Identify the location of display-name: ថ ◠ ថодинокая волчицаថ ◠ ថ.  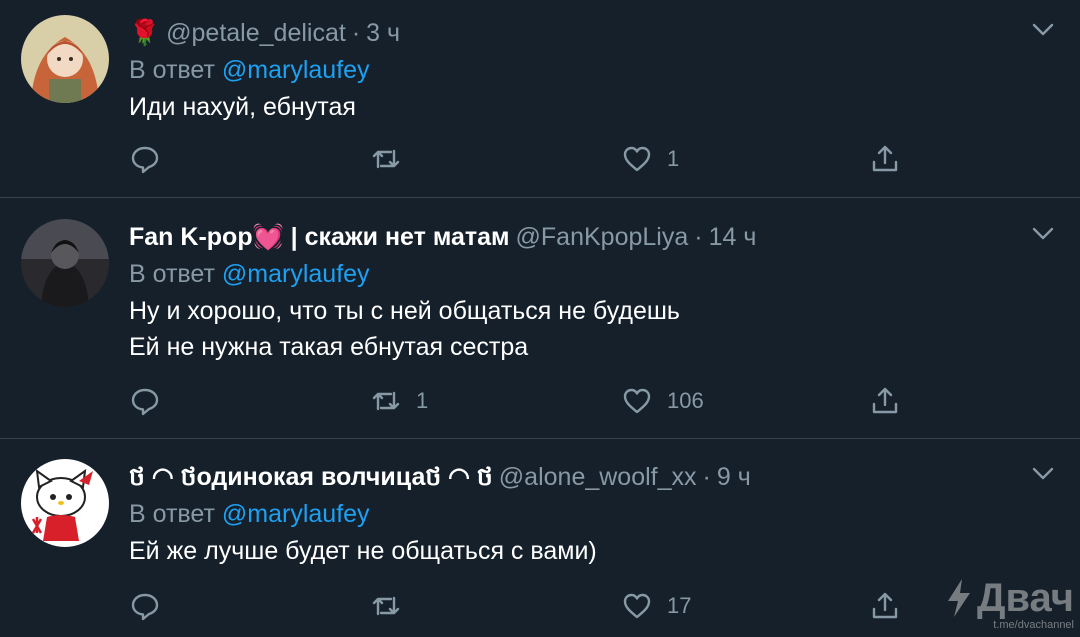
(311, 477).